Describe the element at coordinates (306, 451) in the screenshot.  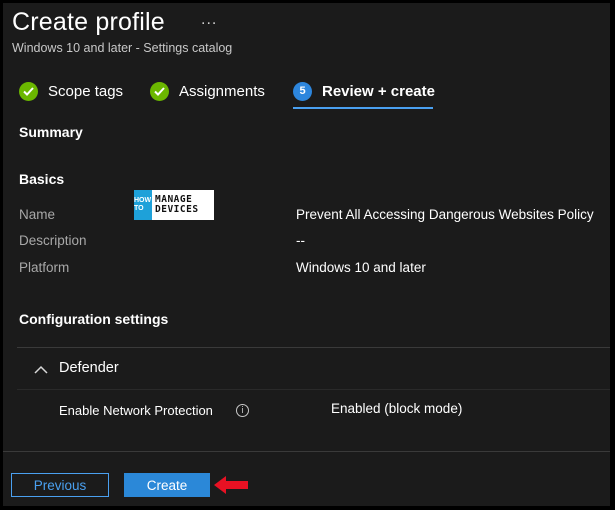
I see `footer-divider` at that location.